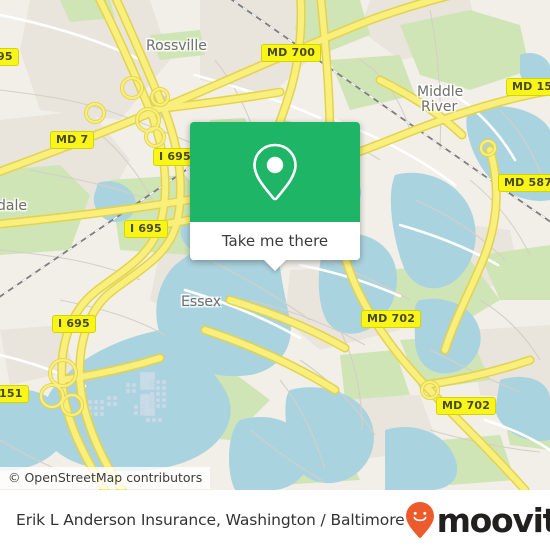 This screenshot has width=550, height=550. What do you see at coordinates (291, 53) in the screenshot?
I see `road-shield-md700: MD 700` at bounding box center [291, 53].